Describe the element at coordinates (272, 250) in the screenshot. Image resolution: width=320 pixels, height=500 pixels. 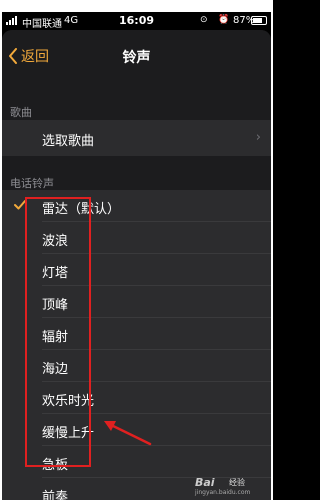
I see `screenshot-frame-right` at that location.